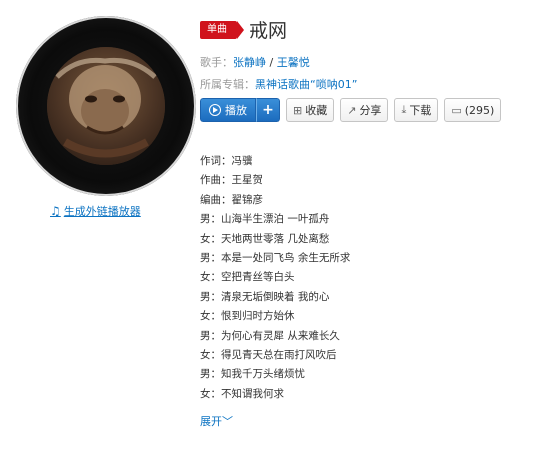  I want to click on chevron-down-icon: ﹀, so click(227, 421).